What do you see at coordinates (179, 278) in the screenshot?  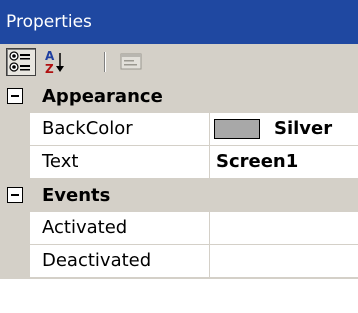 I see `grid-divider` at bounding box center [179, 278].